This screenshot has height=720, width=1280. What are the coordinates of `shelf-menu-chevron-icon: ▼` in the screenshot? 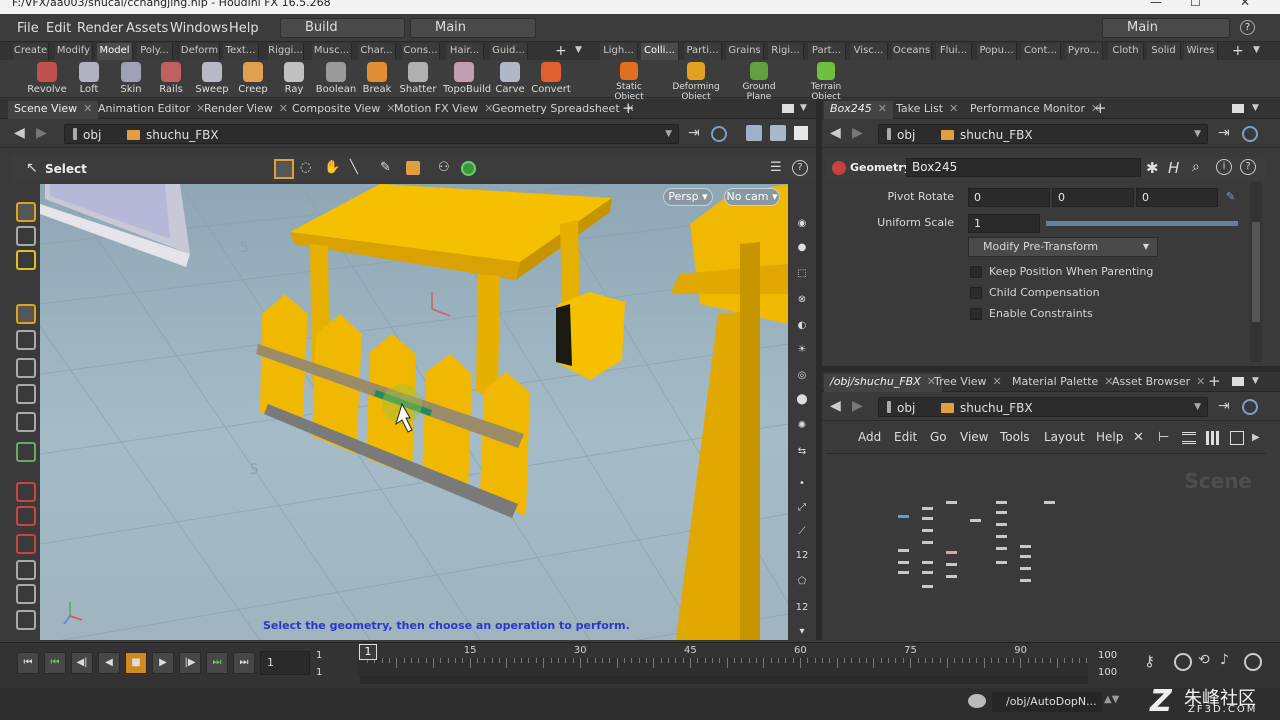 It's located at (578, 50).